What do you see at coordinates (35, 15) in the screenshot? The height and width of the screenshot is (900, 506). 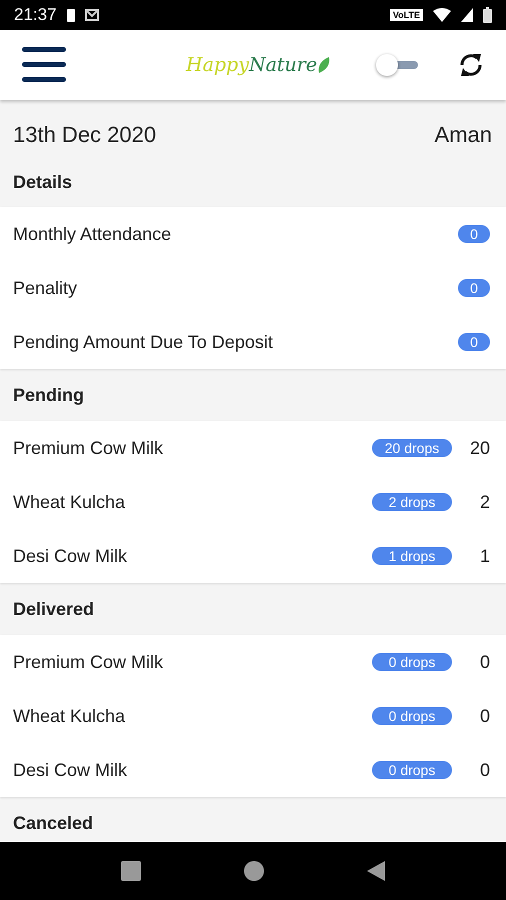 I see `status-time: 21:37` at bounding box center [35, 15].